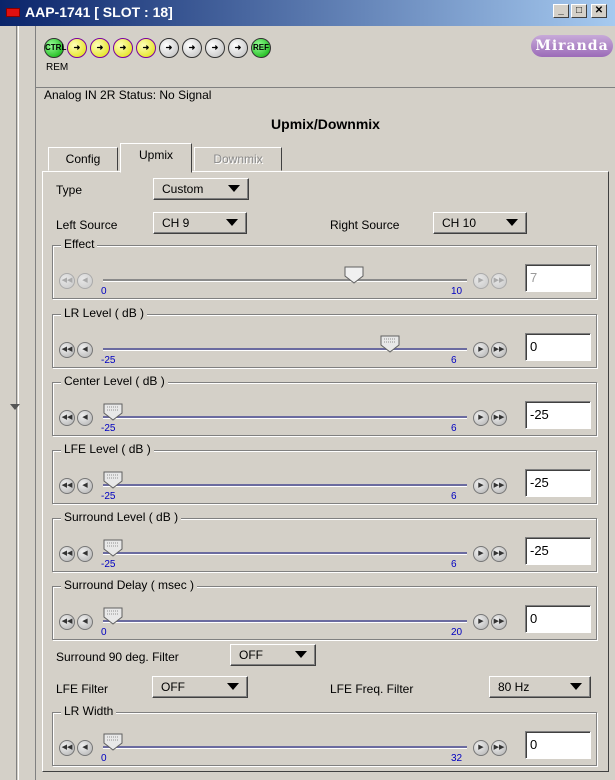  Describe the element at coordinates (457, 291) in the screenshot. I see `slider-max-label: 10` at that location.